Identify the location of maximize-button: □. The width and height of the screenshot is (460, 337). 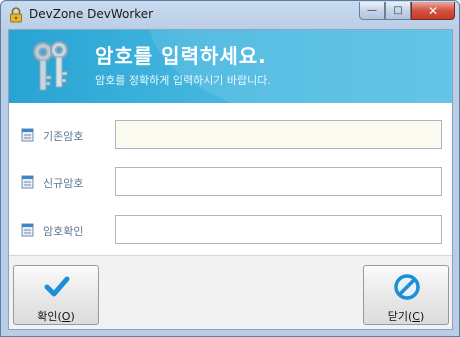
(398, 11).